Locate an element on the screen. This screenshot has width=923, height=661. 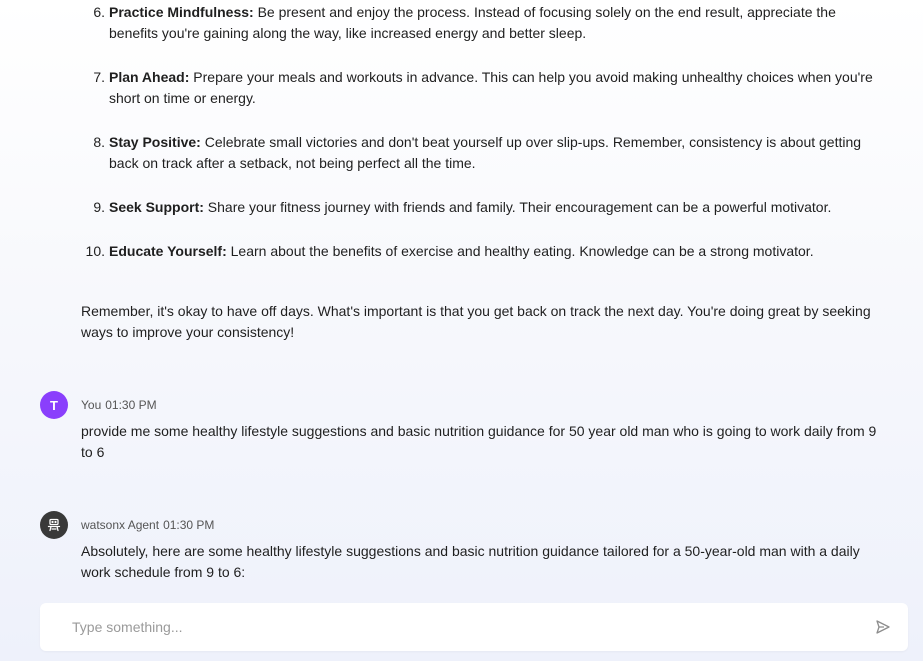
message-meta: watsonx Agent 01:30 PM is located at coordinates (147, 525).